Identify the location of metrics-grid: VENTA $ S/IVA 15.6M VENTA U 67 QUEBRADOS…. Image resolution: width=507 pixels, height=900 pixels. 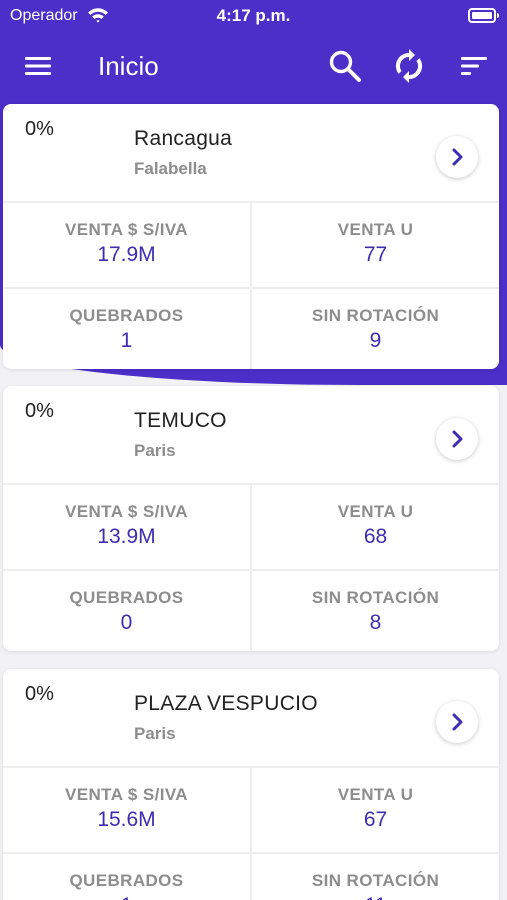
(251, 833).